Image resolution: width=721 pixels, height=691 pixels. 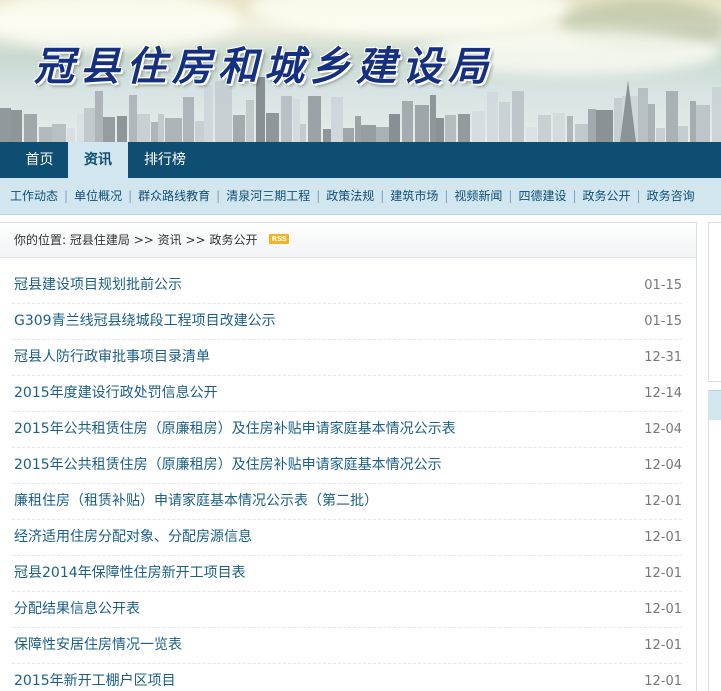 What do you see at coordinates (264, 66) in the screenshot?
I see `site-title: 冠县住房和城乡建设局` at bounding box center [264, 66].